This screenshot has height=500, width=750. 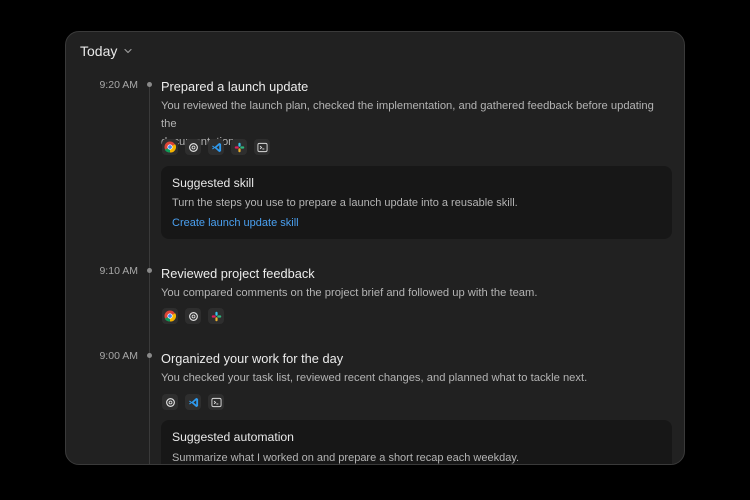 What do you see at coordinates (149, 275) in the screenshot?
I see `timeline-line` at bounding box center [149, 275].